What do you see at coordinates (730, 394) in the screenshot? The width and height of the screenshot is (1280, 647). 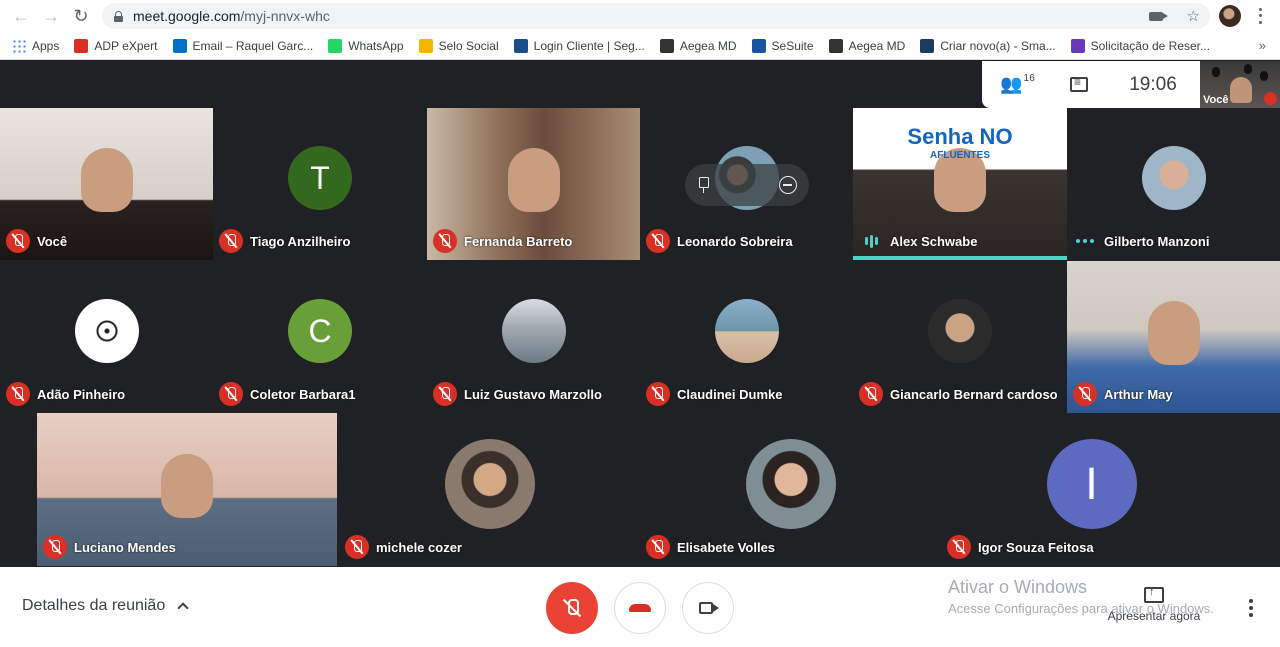 I see `participant-name: Claudinei Dumke` at bounding box center [730, 394].